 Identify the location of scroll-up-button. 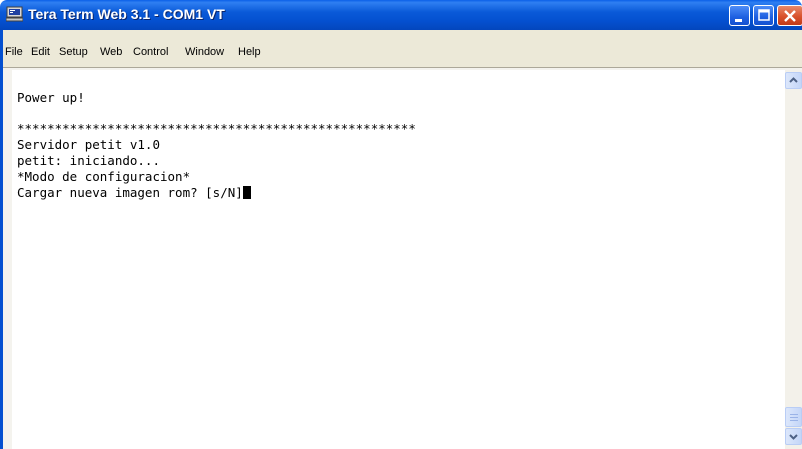
(793, 80).